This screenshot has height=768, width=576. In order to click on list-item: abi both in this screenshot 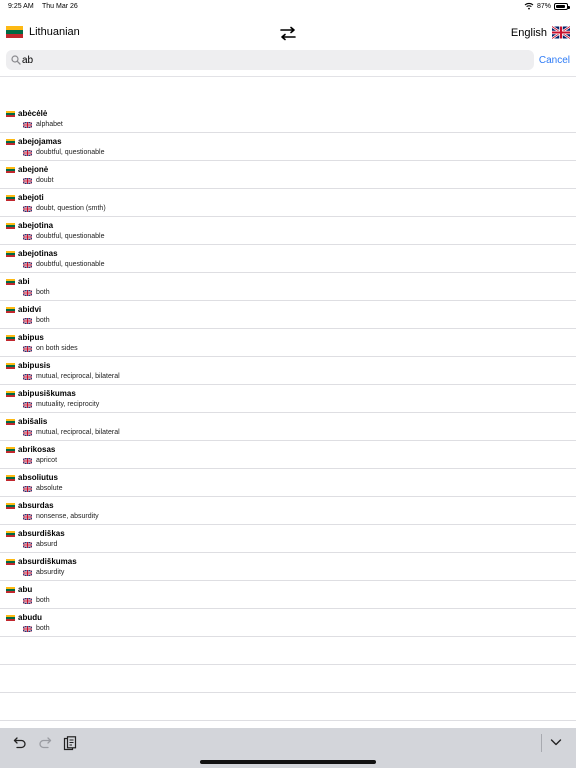, I will do `click(288, 287)`.